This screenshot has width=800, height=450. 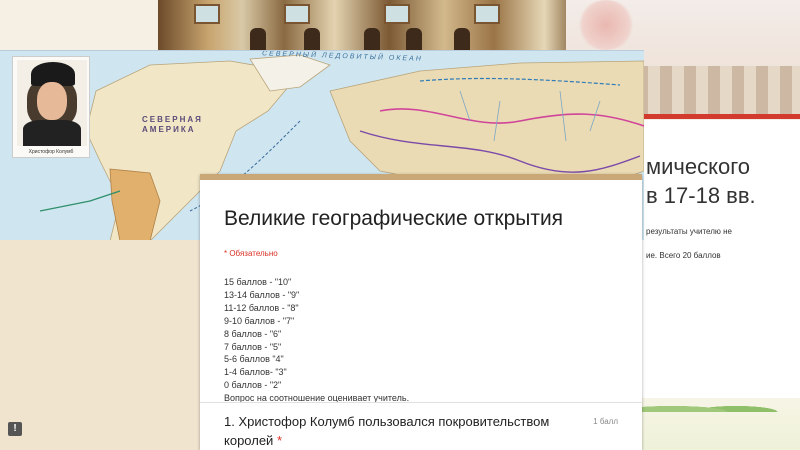 What do you see at coordinates (606, 25) in the screenshot?
I see `blossom-tree` at bounding box center [606, 25].